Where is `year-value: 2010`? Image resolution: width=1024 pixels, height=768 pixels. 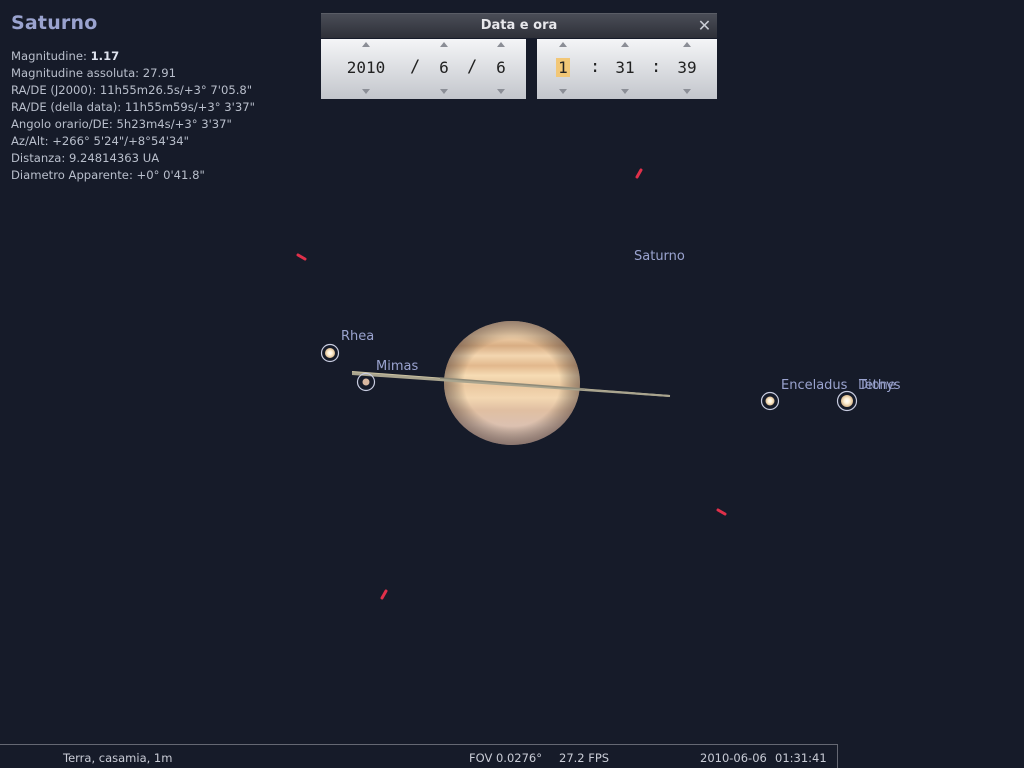 year-value: 2010 is located at coordinates (366, 67).